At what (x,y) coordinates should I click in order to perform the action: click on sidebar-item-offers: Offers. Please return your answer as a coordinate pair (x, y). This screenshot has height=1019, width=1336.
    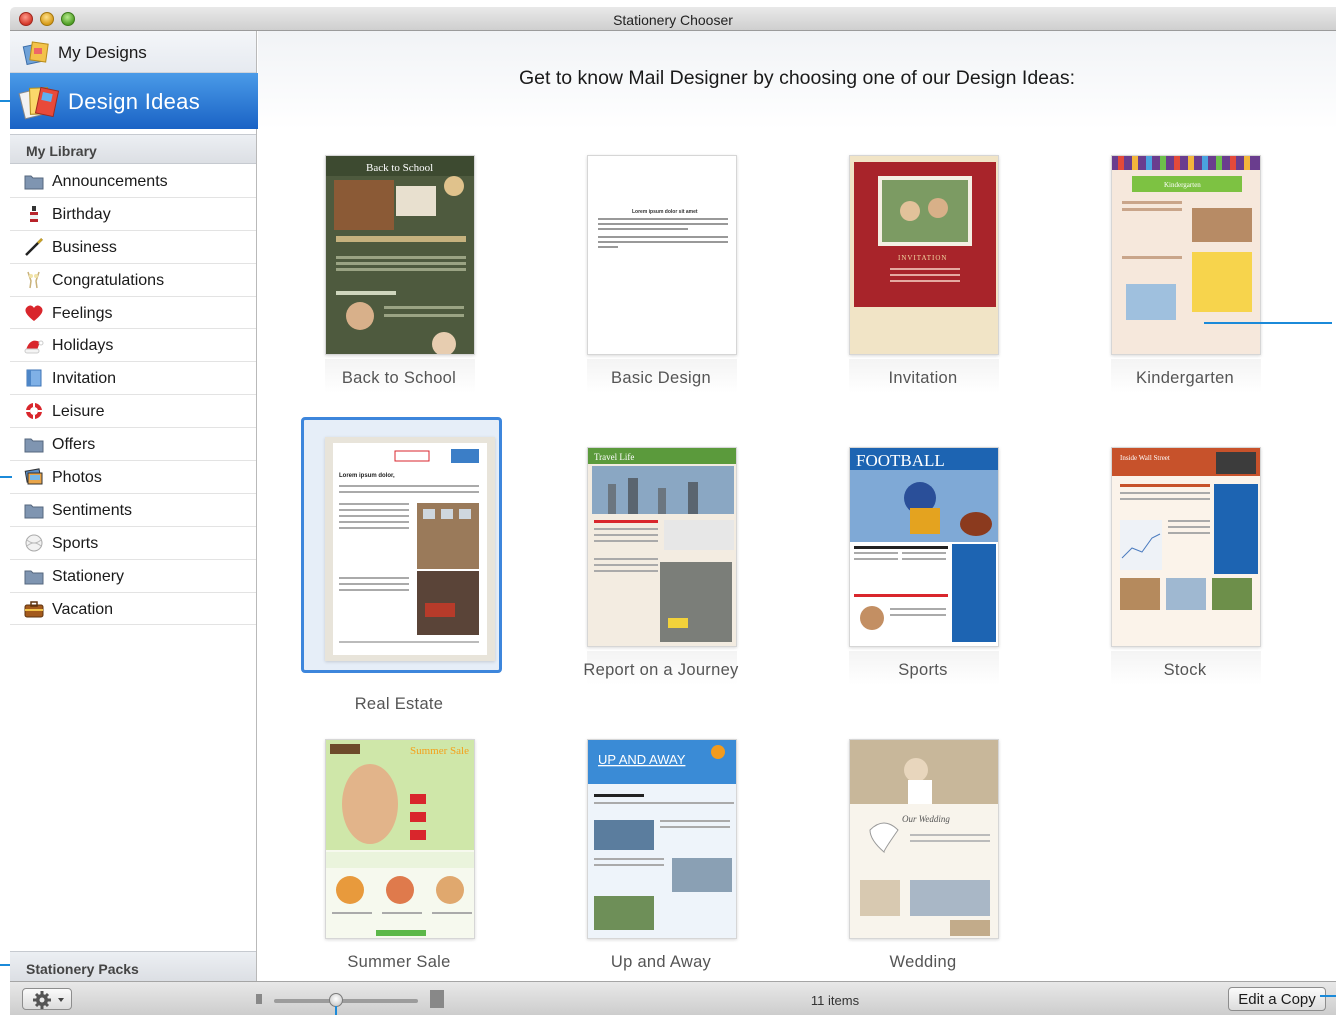
    Looking at the image, I should click on (133, 445).